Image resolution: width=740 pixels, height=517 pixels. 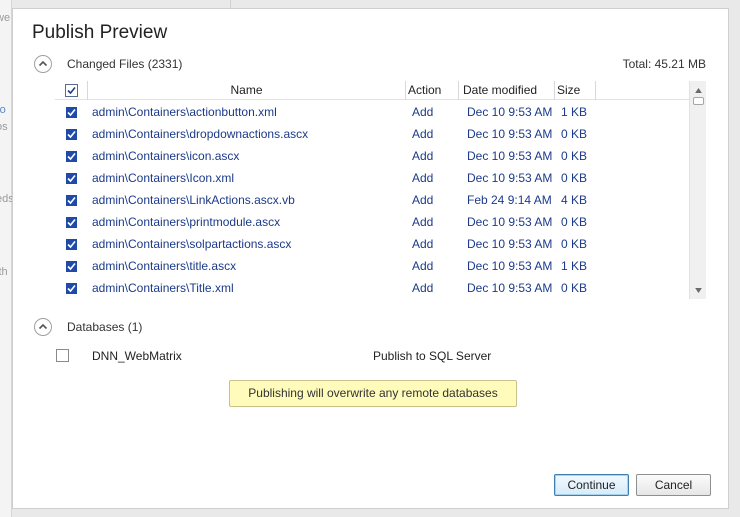 What do you see at coordinates (184, 112) in the screenshot?
I see `row-name: admin\Containers\actionbutton.xml` at bounding box center [184, 112].